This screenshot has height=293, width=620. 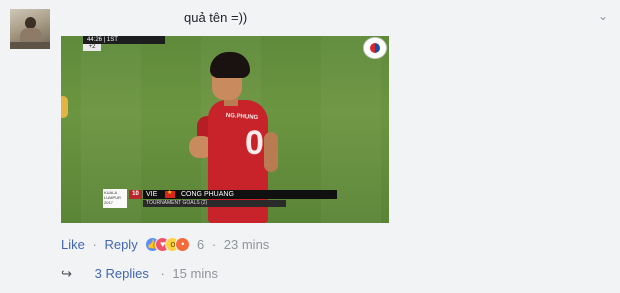 I want to click on jersey-number: 0, so click(x=254, y=143).